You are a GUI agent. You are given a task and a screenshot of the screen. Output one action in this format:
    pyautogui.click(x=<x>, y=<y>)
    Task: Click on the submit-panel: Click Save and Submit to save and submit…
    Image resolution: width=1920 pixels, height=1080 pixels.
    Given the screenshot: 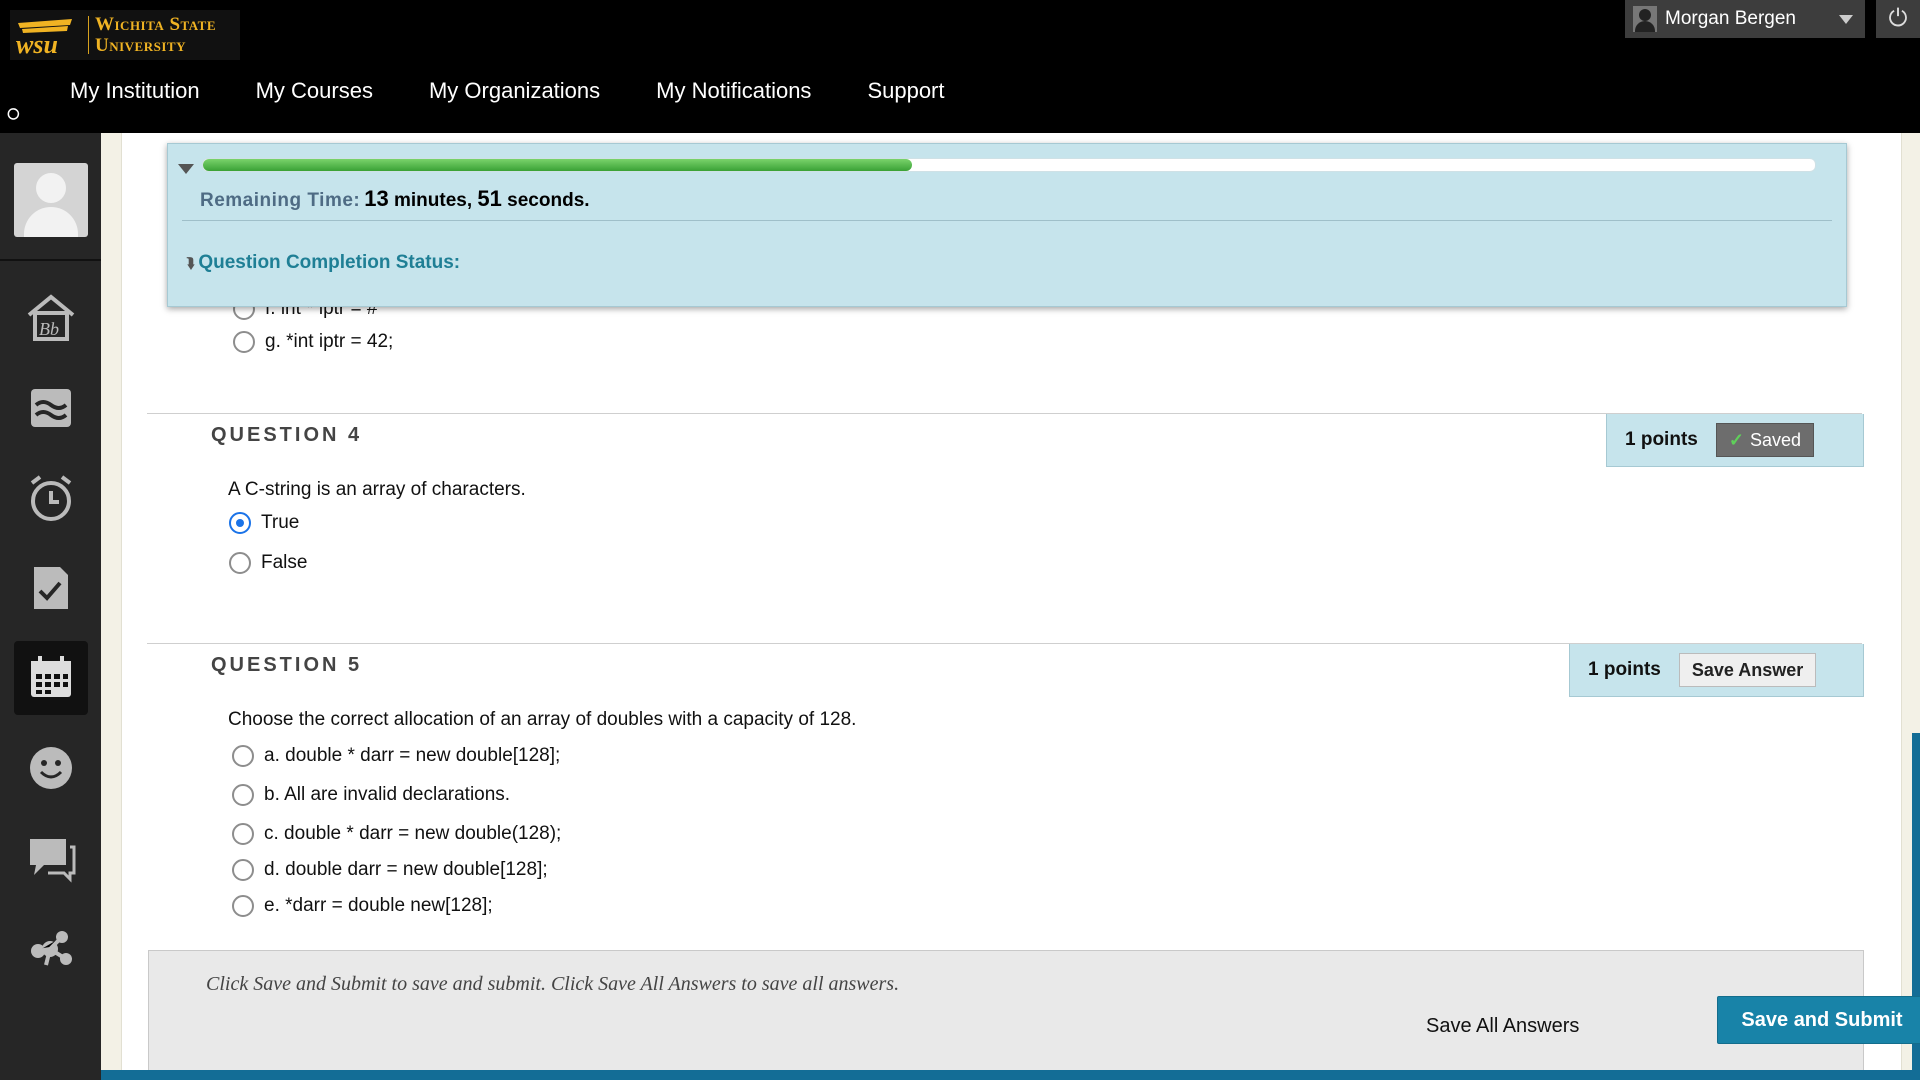 What is the action you would take?
    pyautogui.click(x=1034, y=1010)
    